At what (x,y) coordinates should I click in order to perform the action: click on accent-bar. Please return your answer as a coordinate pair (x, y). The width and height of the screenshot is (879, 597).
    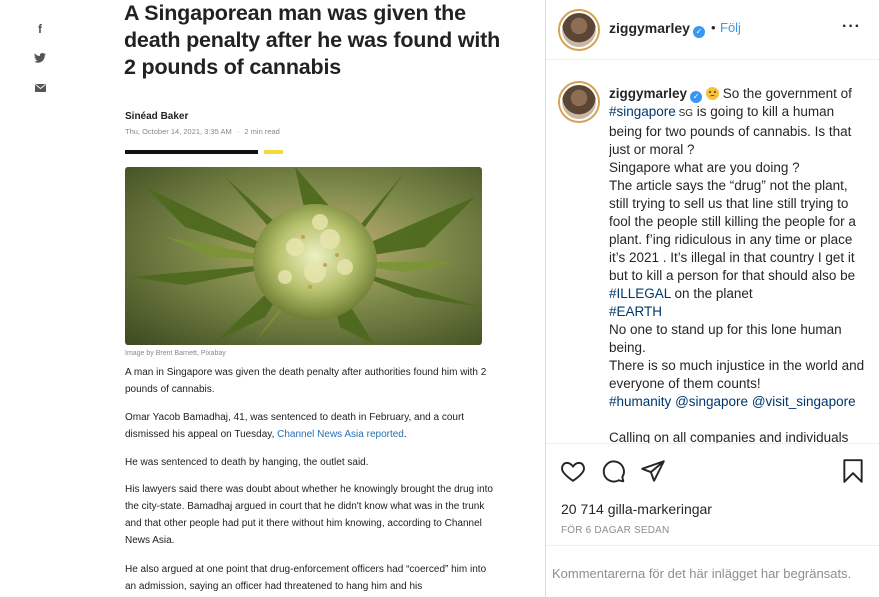
    Looking at the image, I should click on (191, 152).